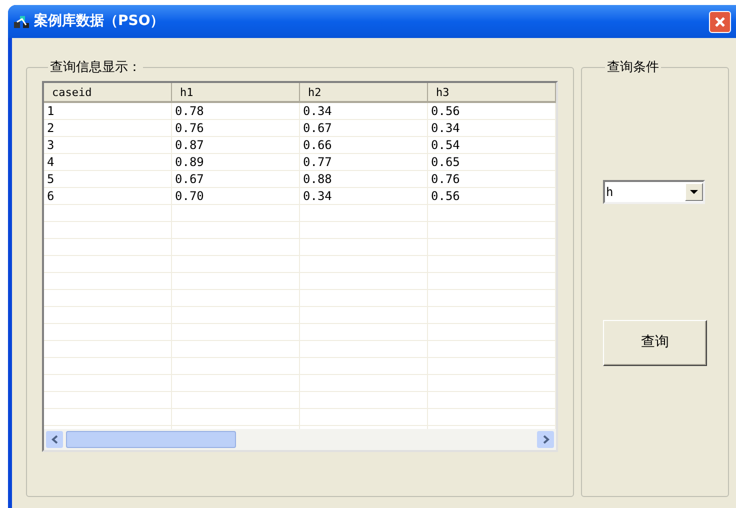 This screenshot has width=736, height=508. I want to click on table-cell: 6, so click(108, 196).